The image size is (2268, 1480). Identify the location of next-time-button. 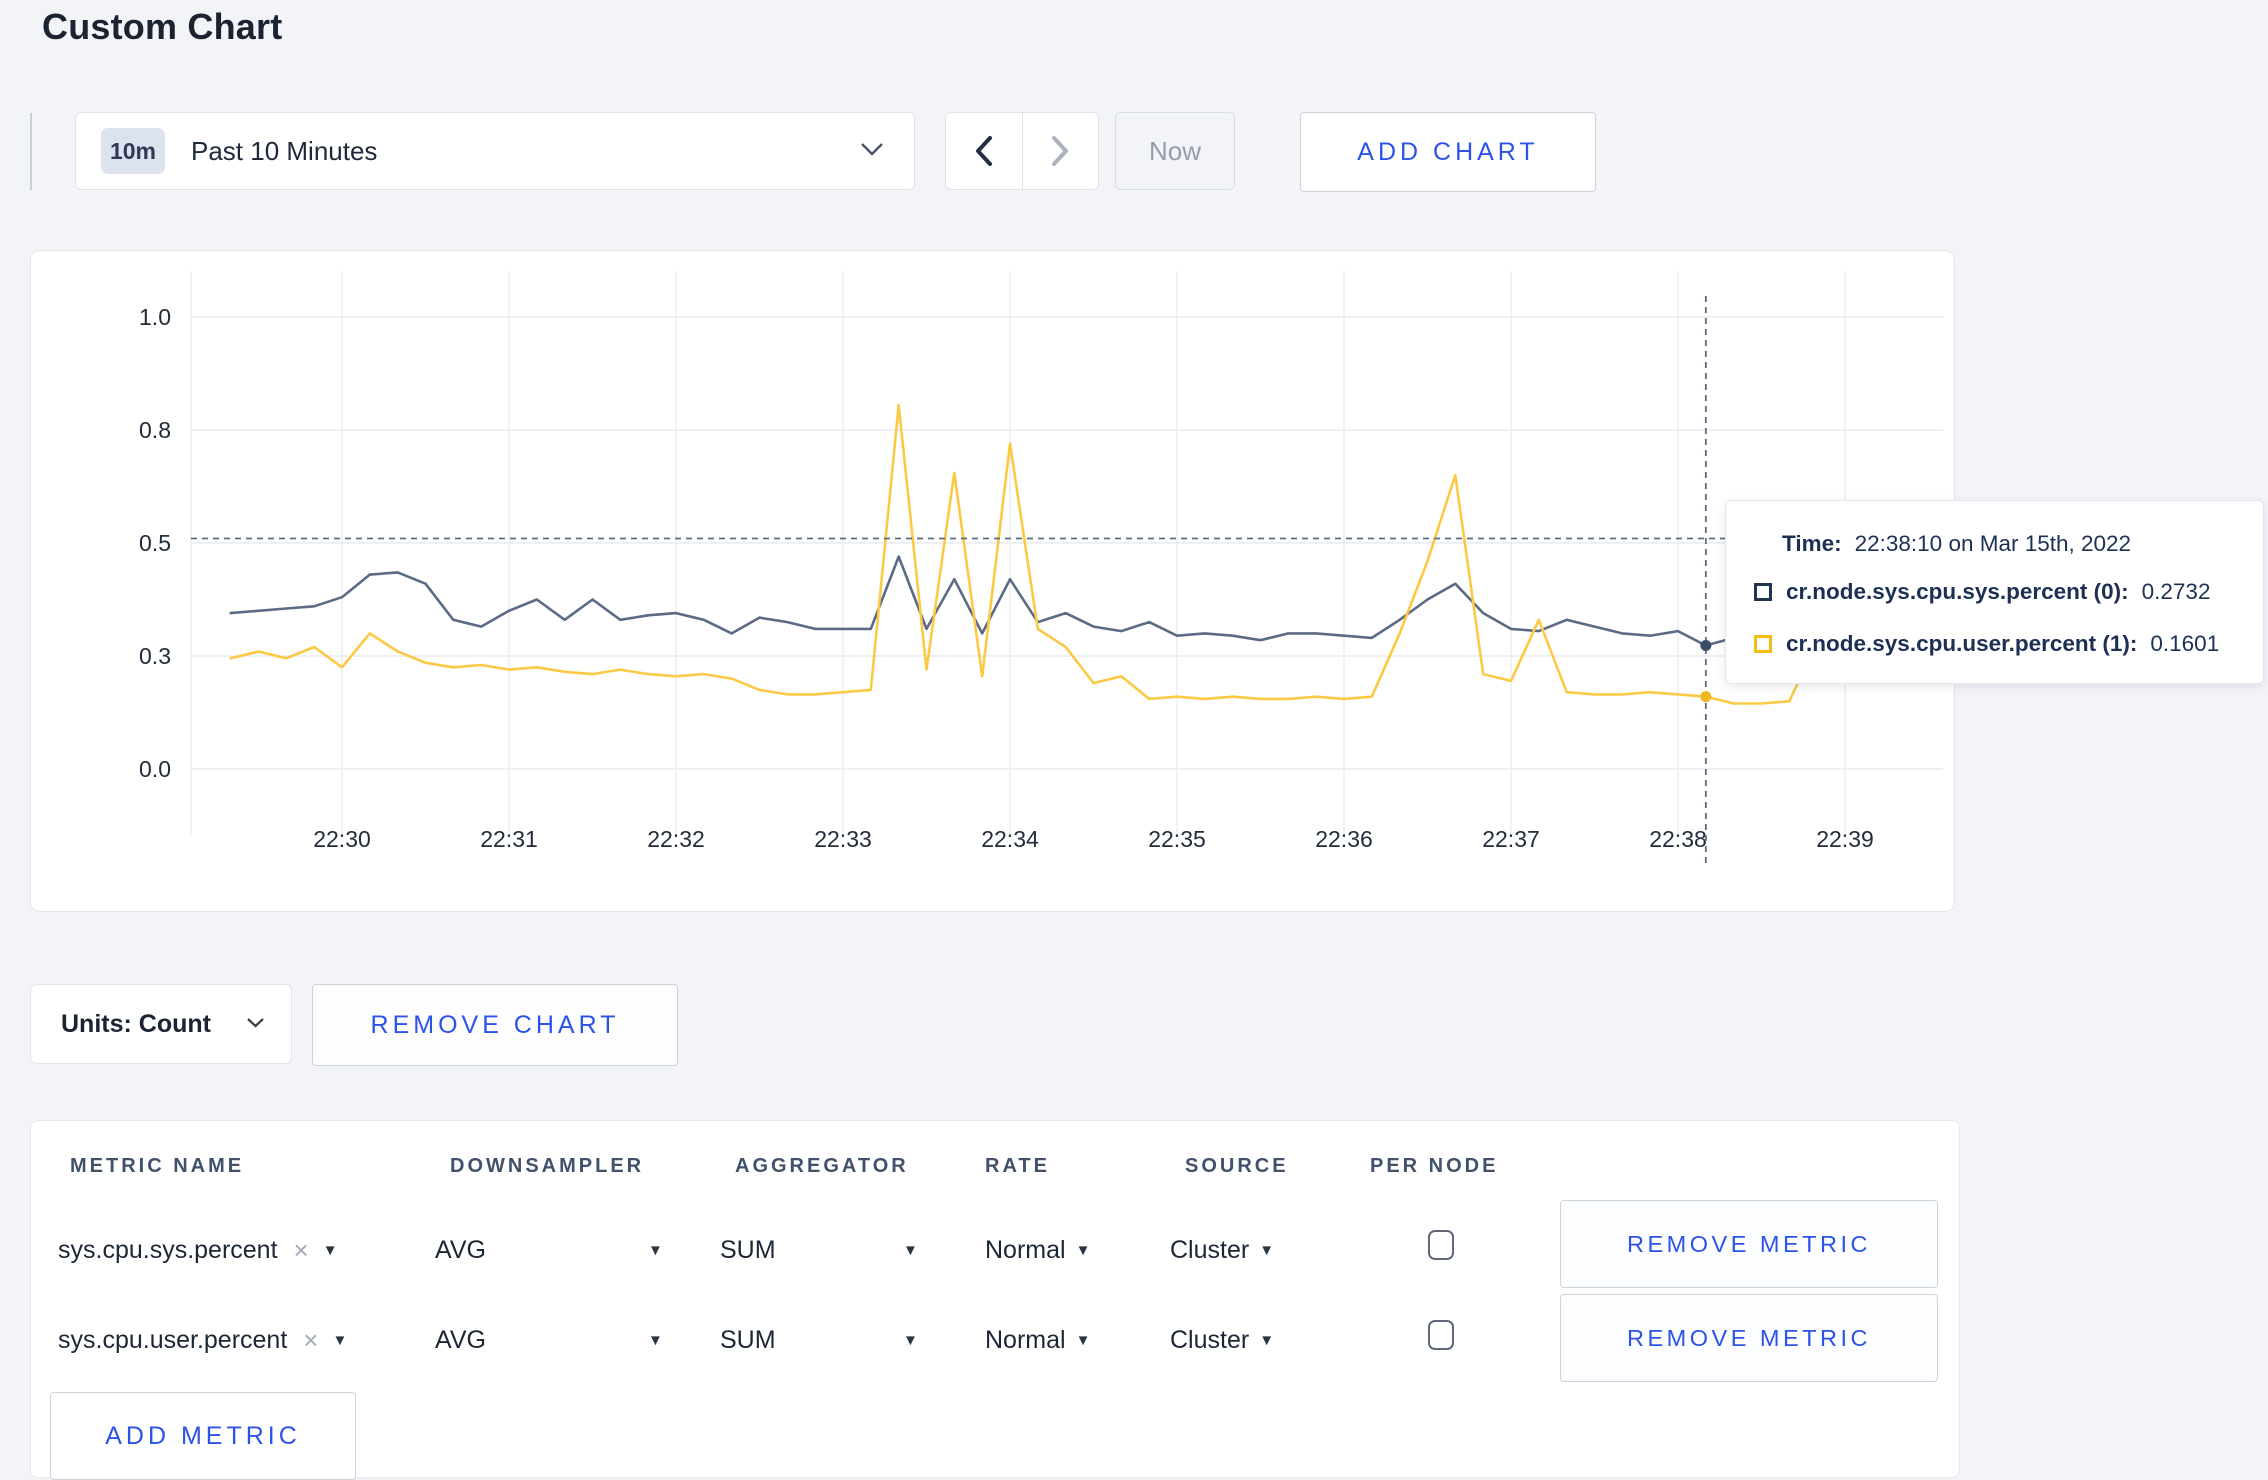
(1060, 151).